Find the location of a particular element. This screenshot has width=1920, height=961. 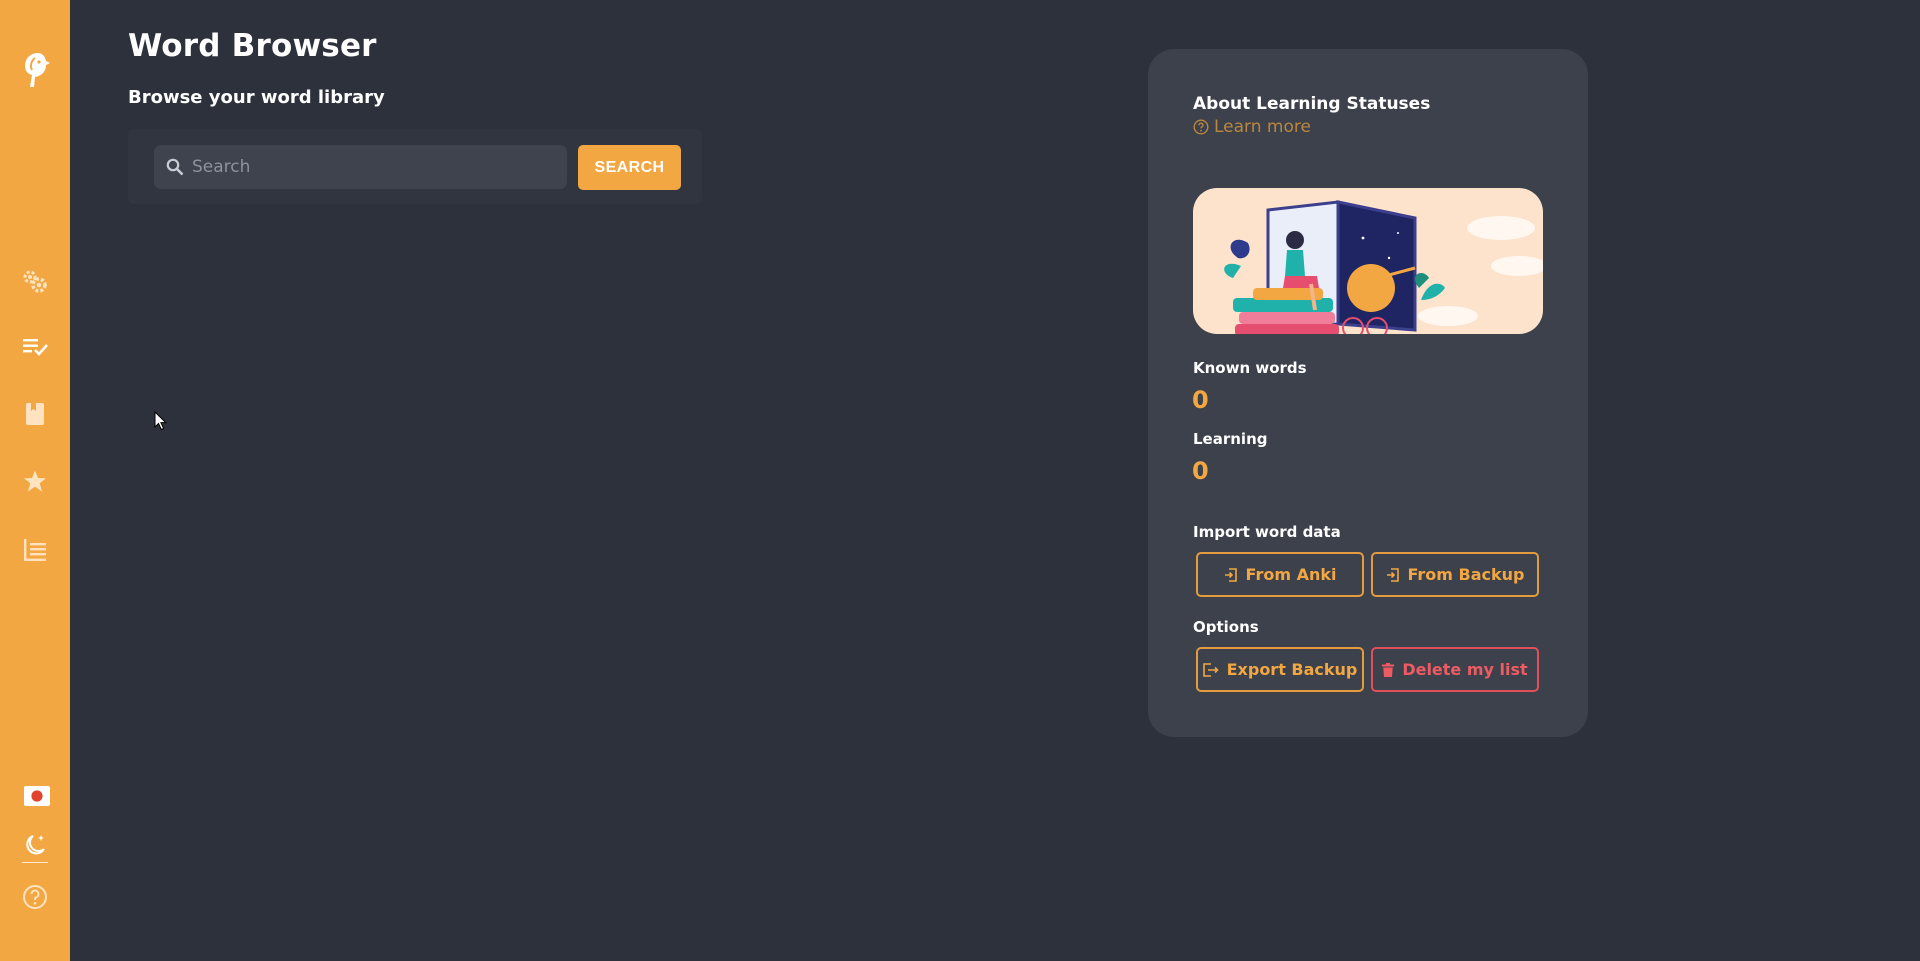

export-backup-label: Export Backup is located at coordinates (1292, 669).